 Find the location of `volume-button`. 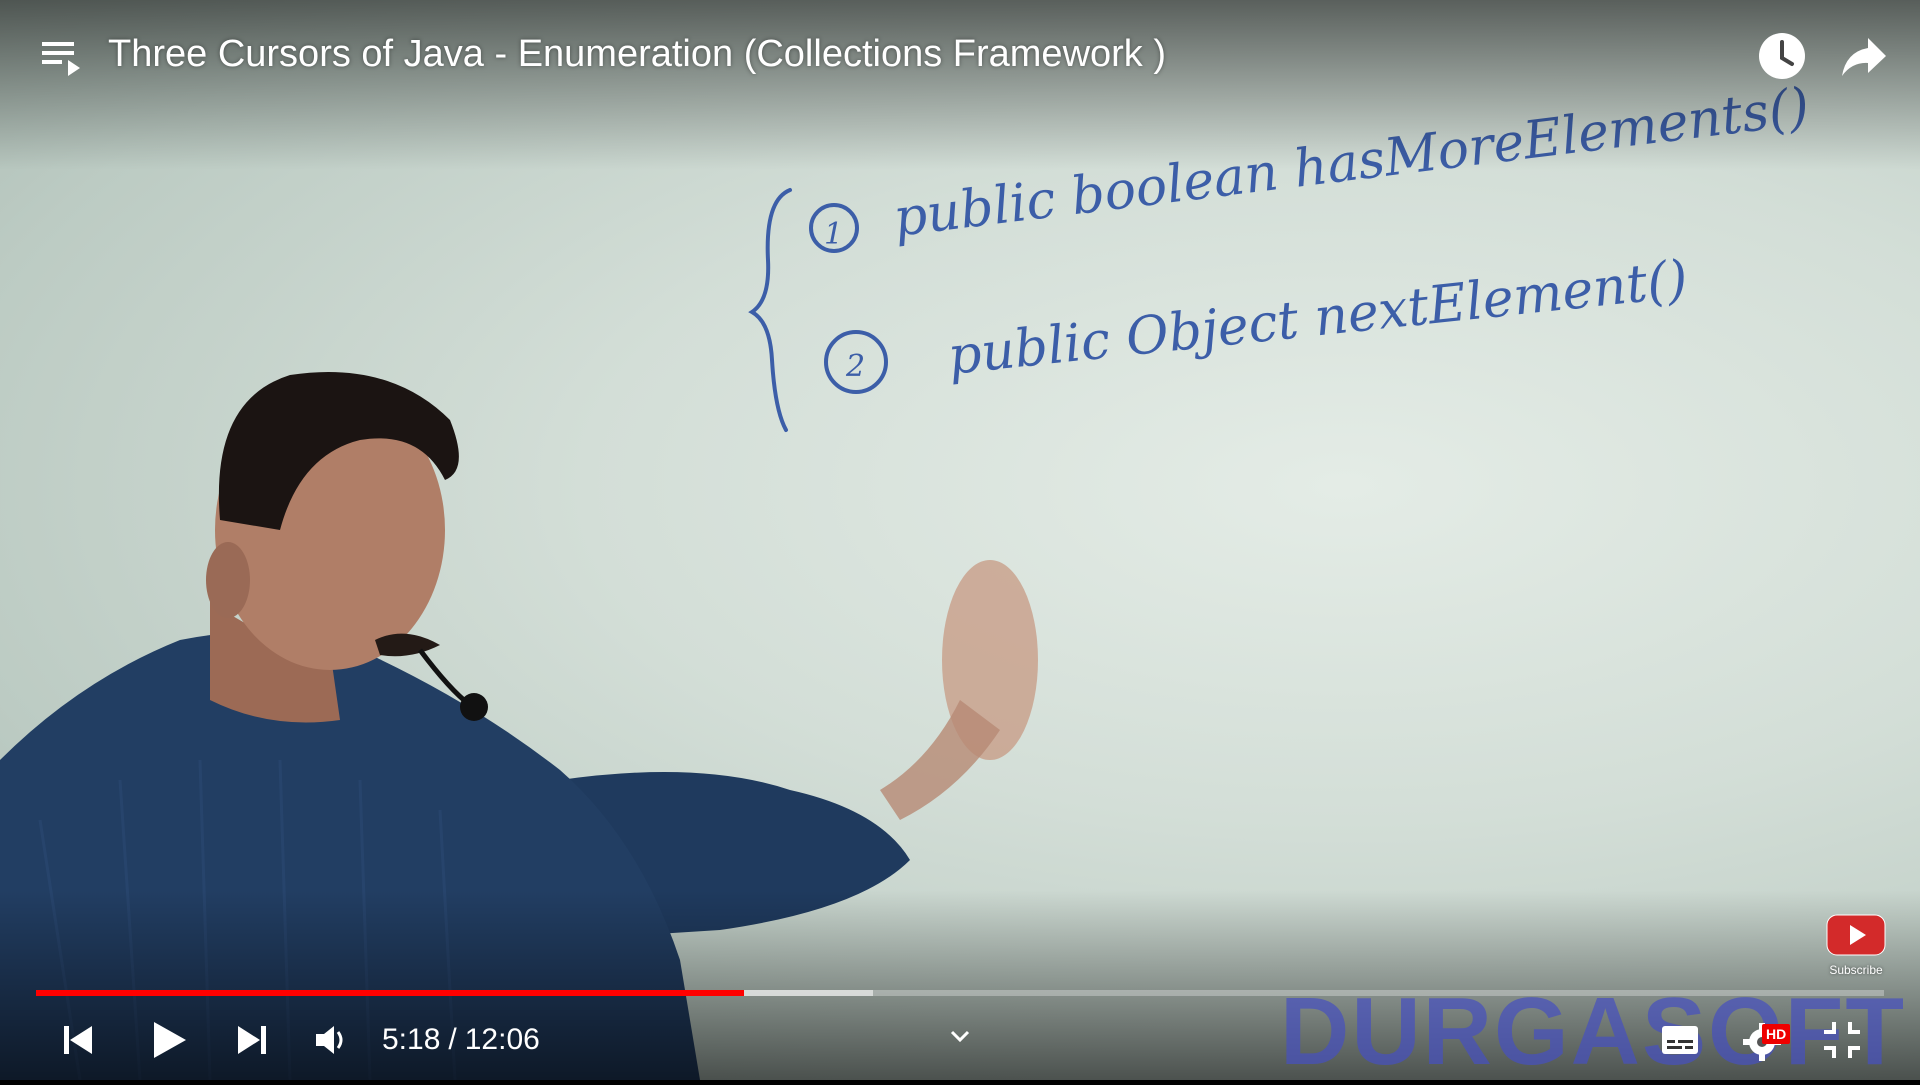

volume-button is located at coordinates (332, 1040).